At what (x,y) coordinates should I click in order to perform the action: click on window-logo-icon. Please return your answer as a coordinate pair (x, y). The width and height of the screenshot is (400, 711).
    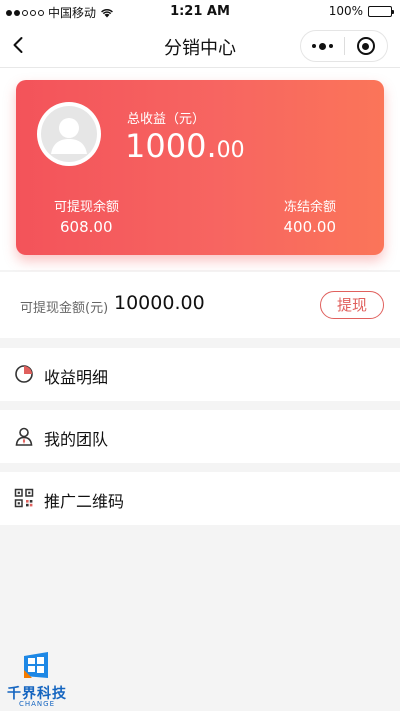
    Looking at the image, I should click on (36, 665).